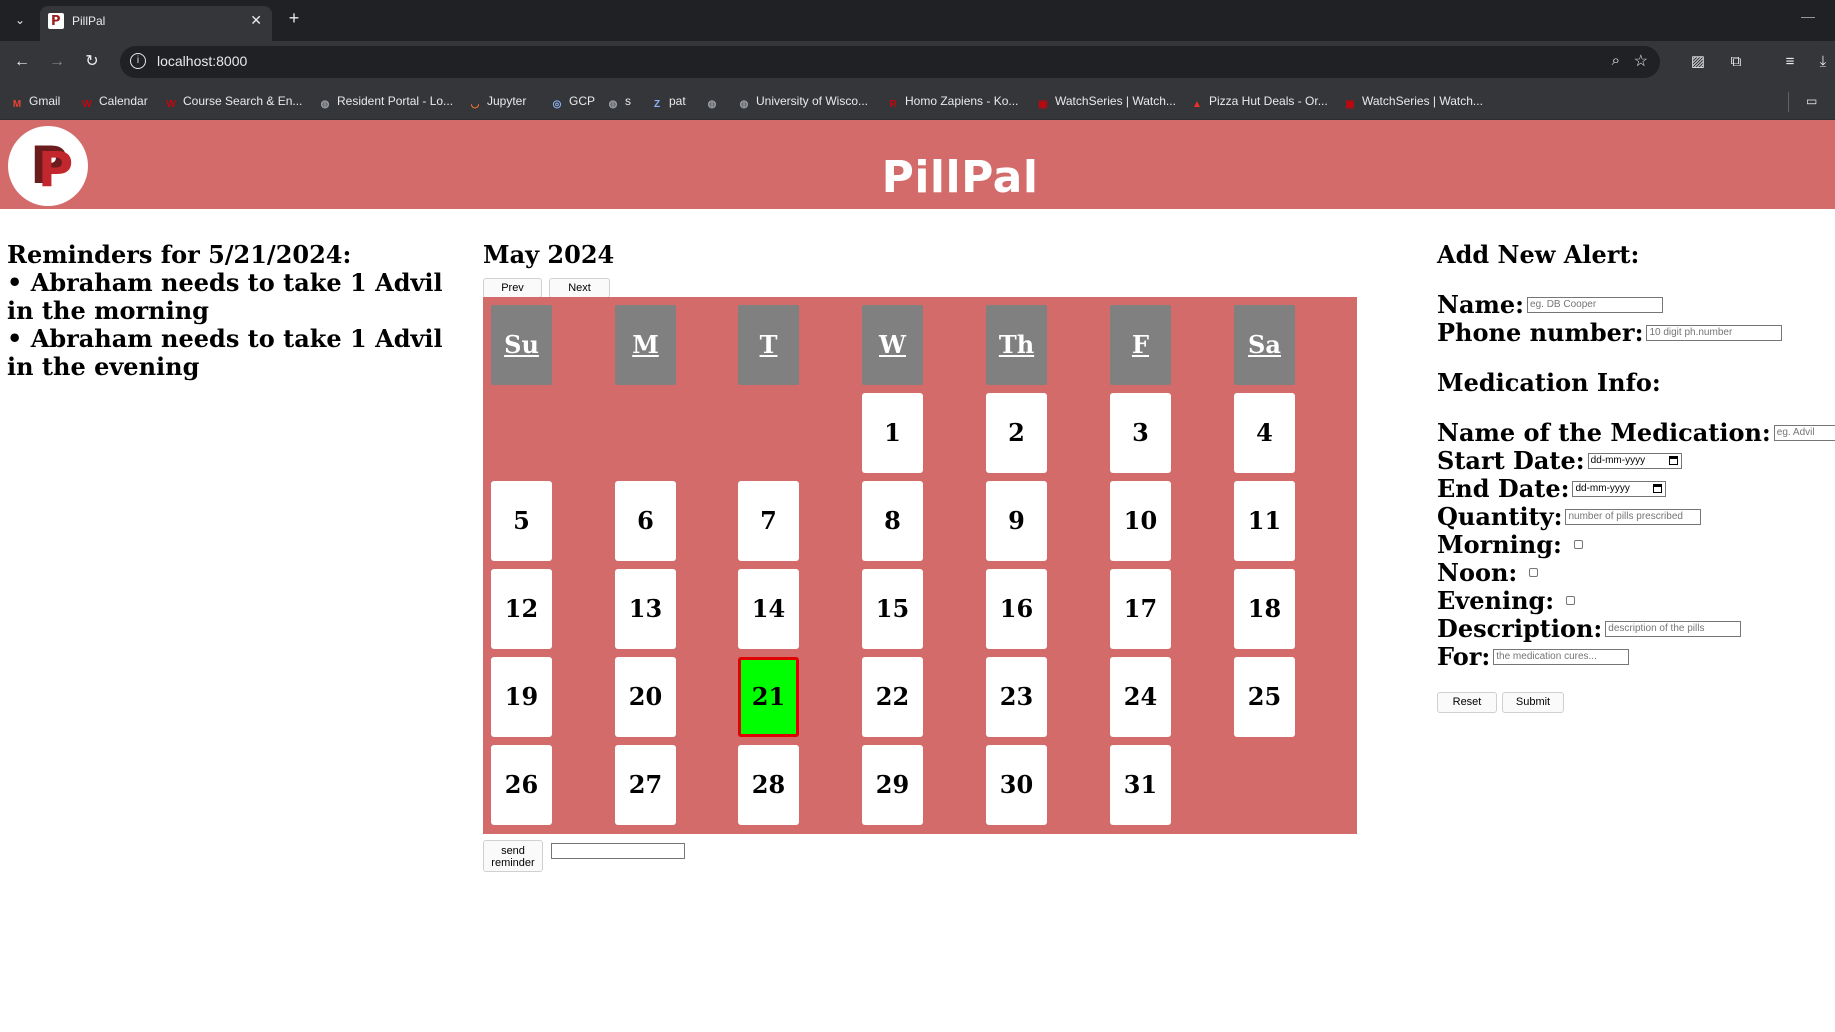 This screenshot has height=1032, width=1835. Describe the element at coordinates (768, 785) in the screenshot. I see `calendar-day: 28` at that location.